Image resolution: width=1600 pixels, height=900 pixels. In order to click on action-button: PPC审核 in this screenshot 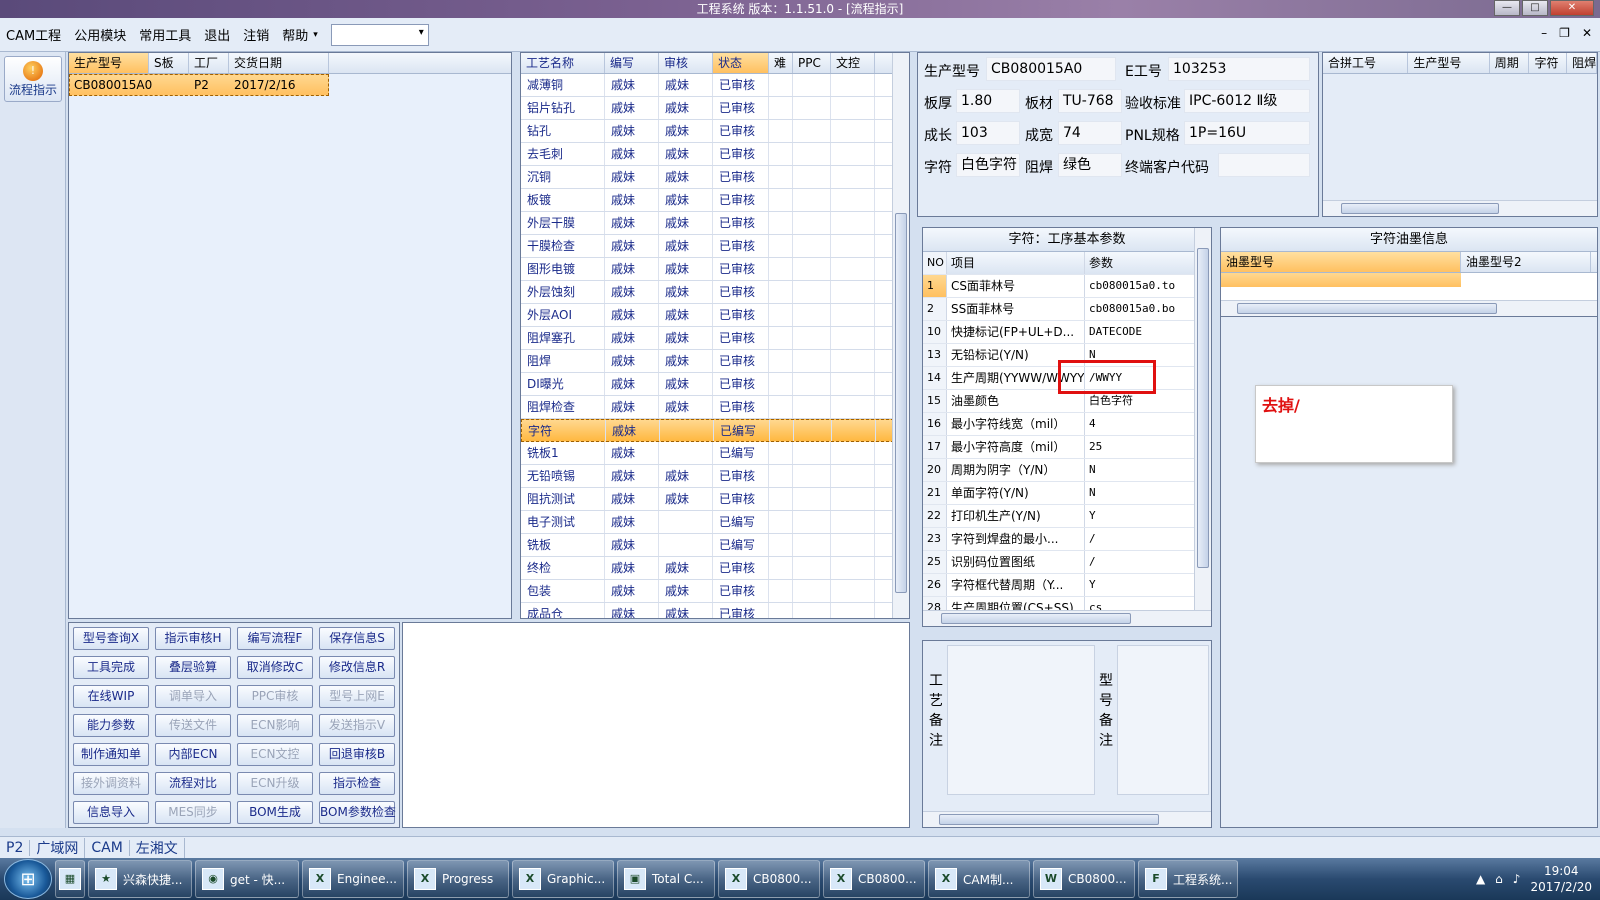, I will do `click(275, 696)`.